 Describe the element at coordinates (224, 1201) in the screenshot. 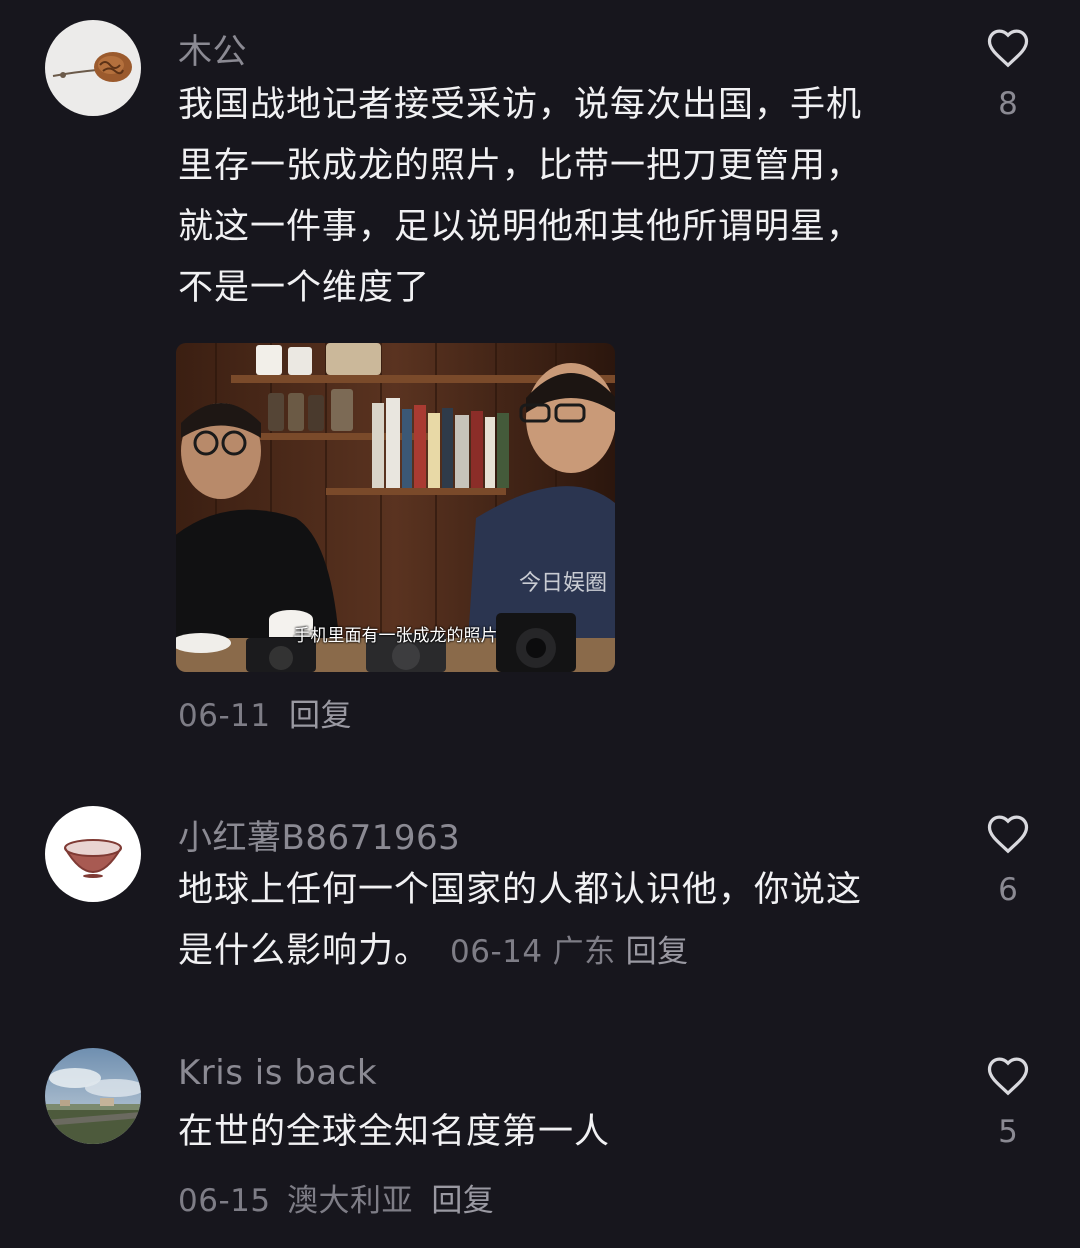

I see `comment-date: 06-15` at that location.